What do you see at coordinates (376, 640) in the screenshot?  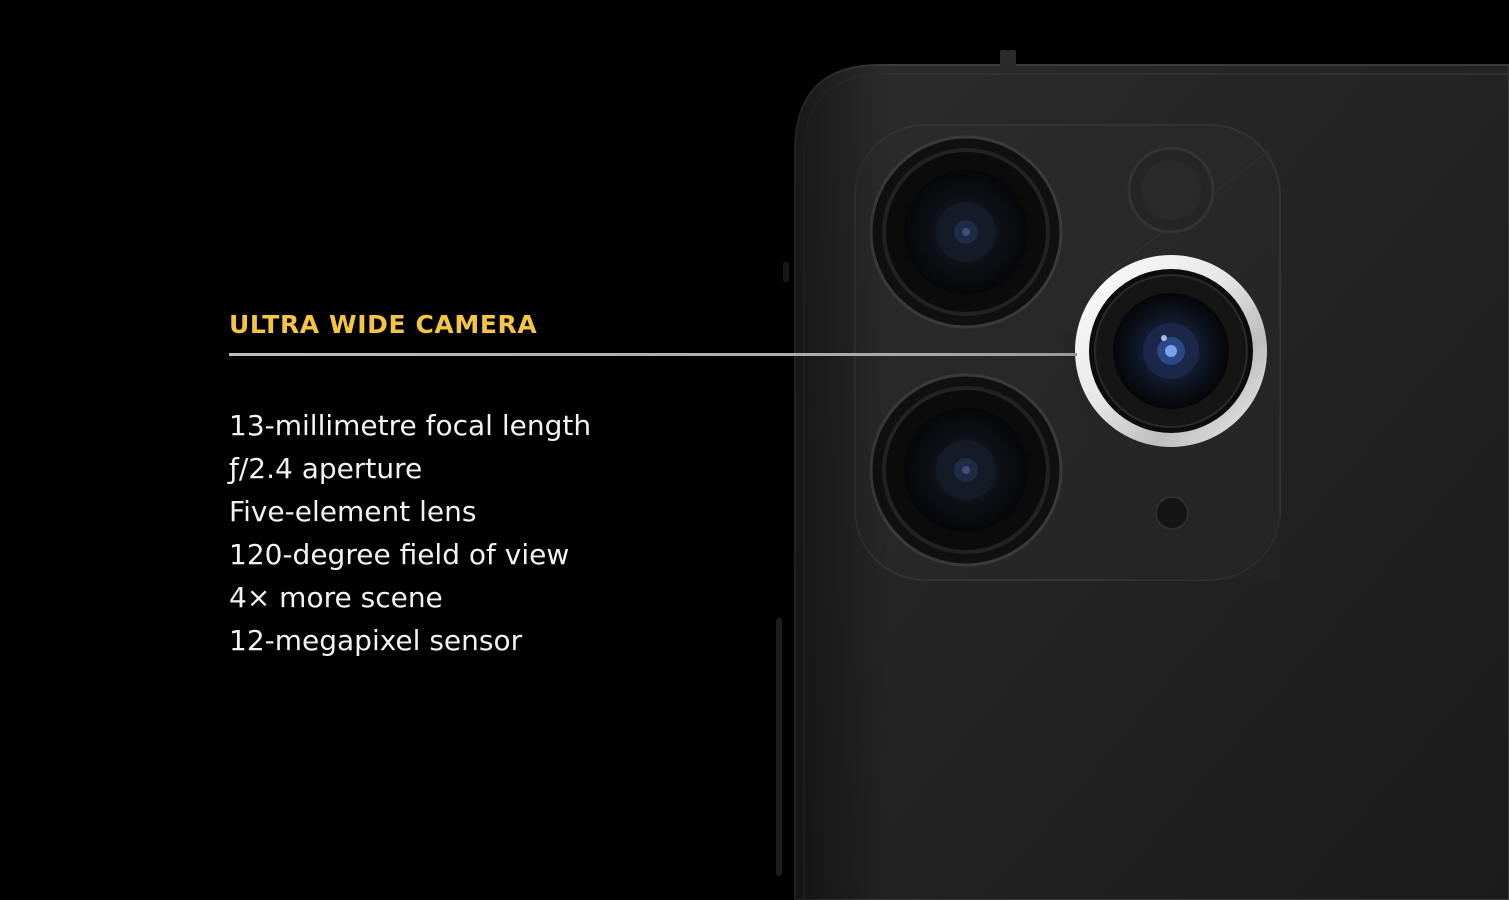 I see `spec-item-sensor: 12-megapixel sensor` at bounding box center [376, 640].